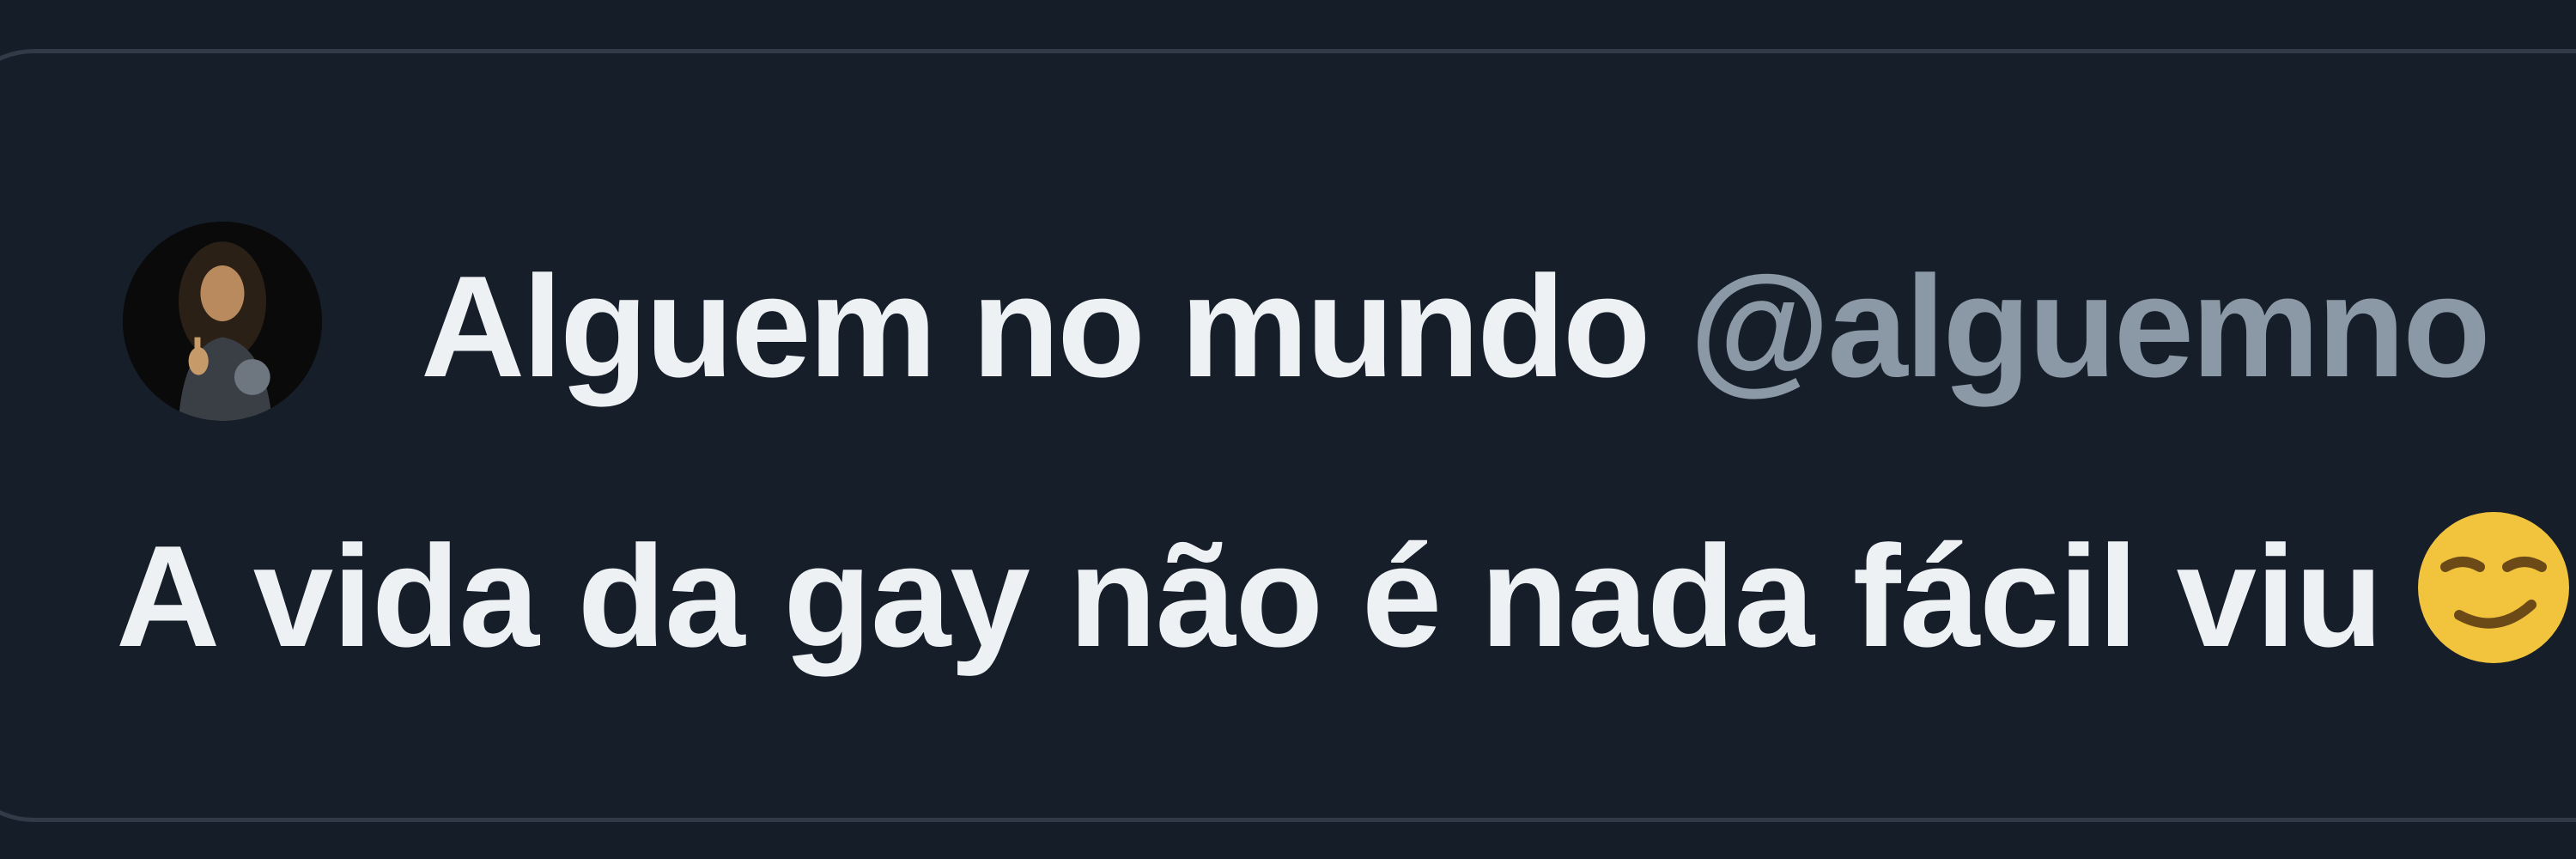 The width and height of the screenshot is (2576, 859). Describe the element at coordinates (2090, 327) in the screenshot. I see `author-handle: @alguemno` at that location.